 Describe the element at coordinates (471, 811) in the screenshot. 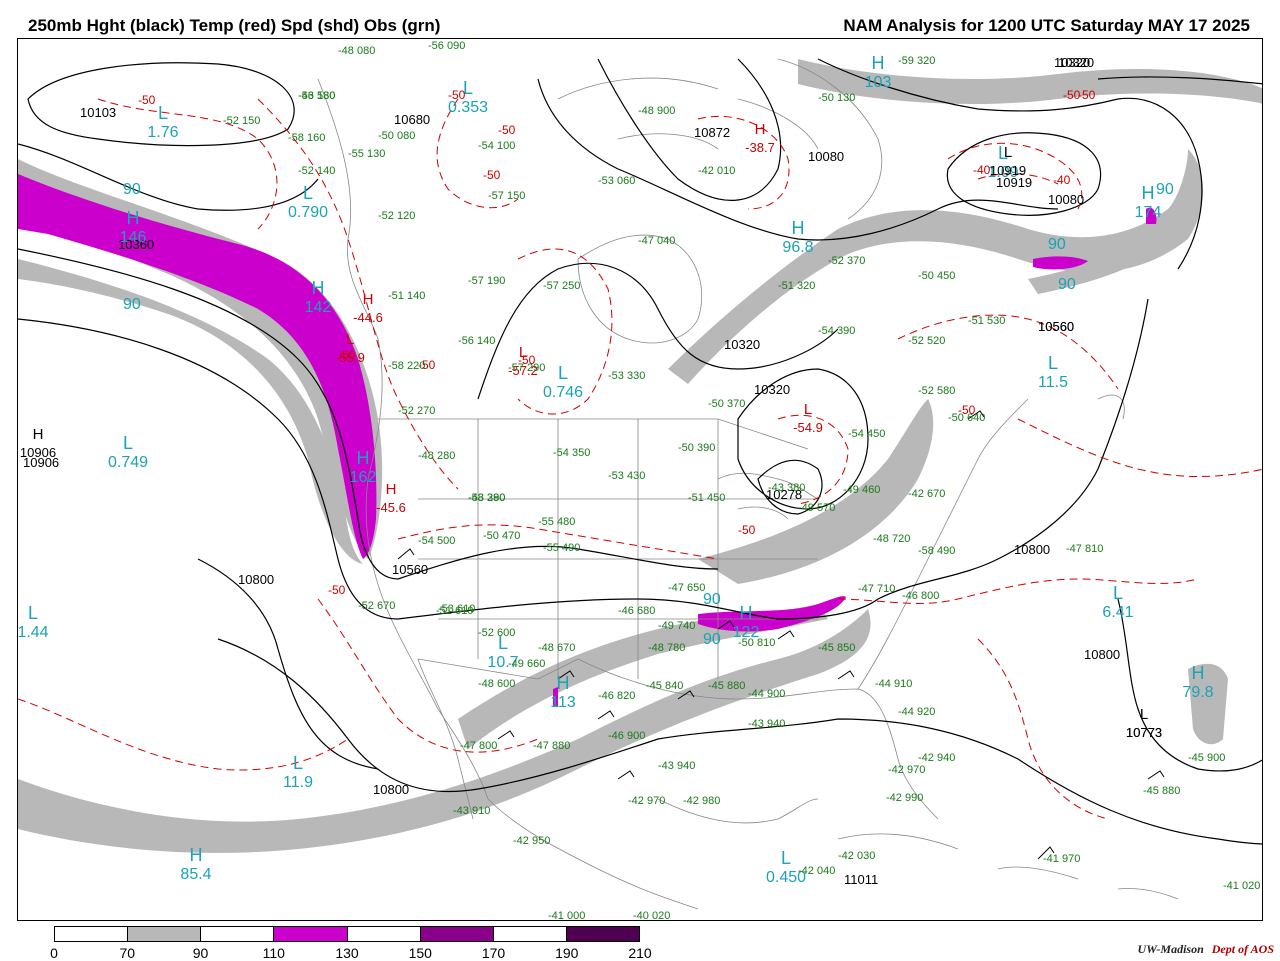

I see `station-obs: -43 910` at that location.